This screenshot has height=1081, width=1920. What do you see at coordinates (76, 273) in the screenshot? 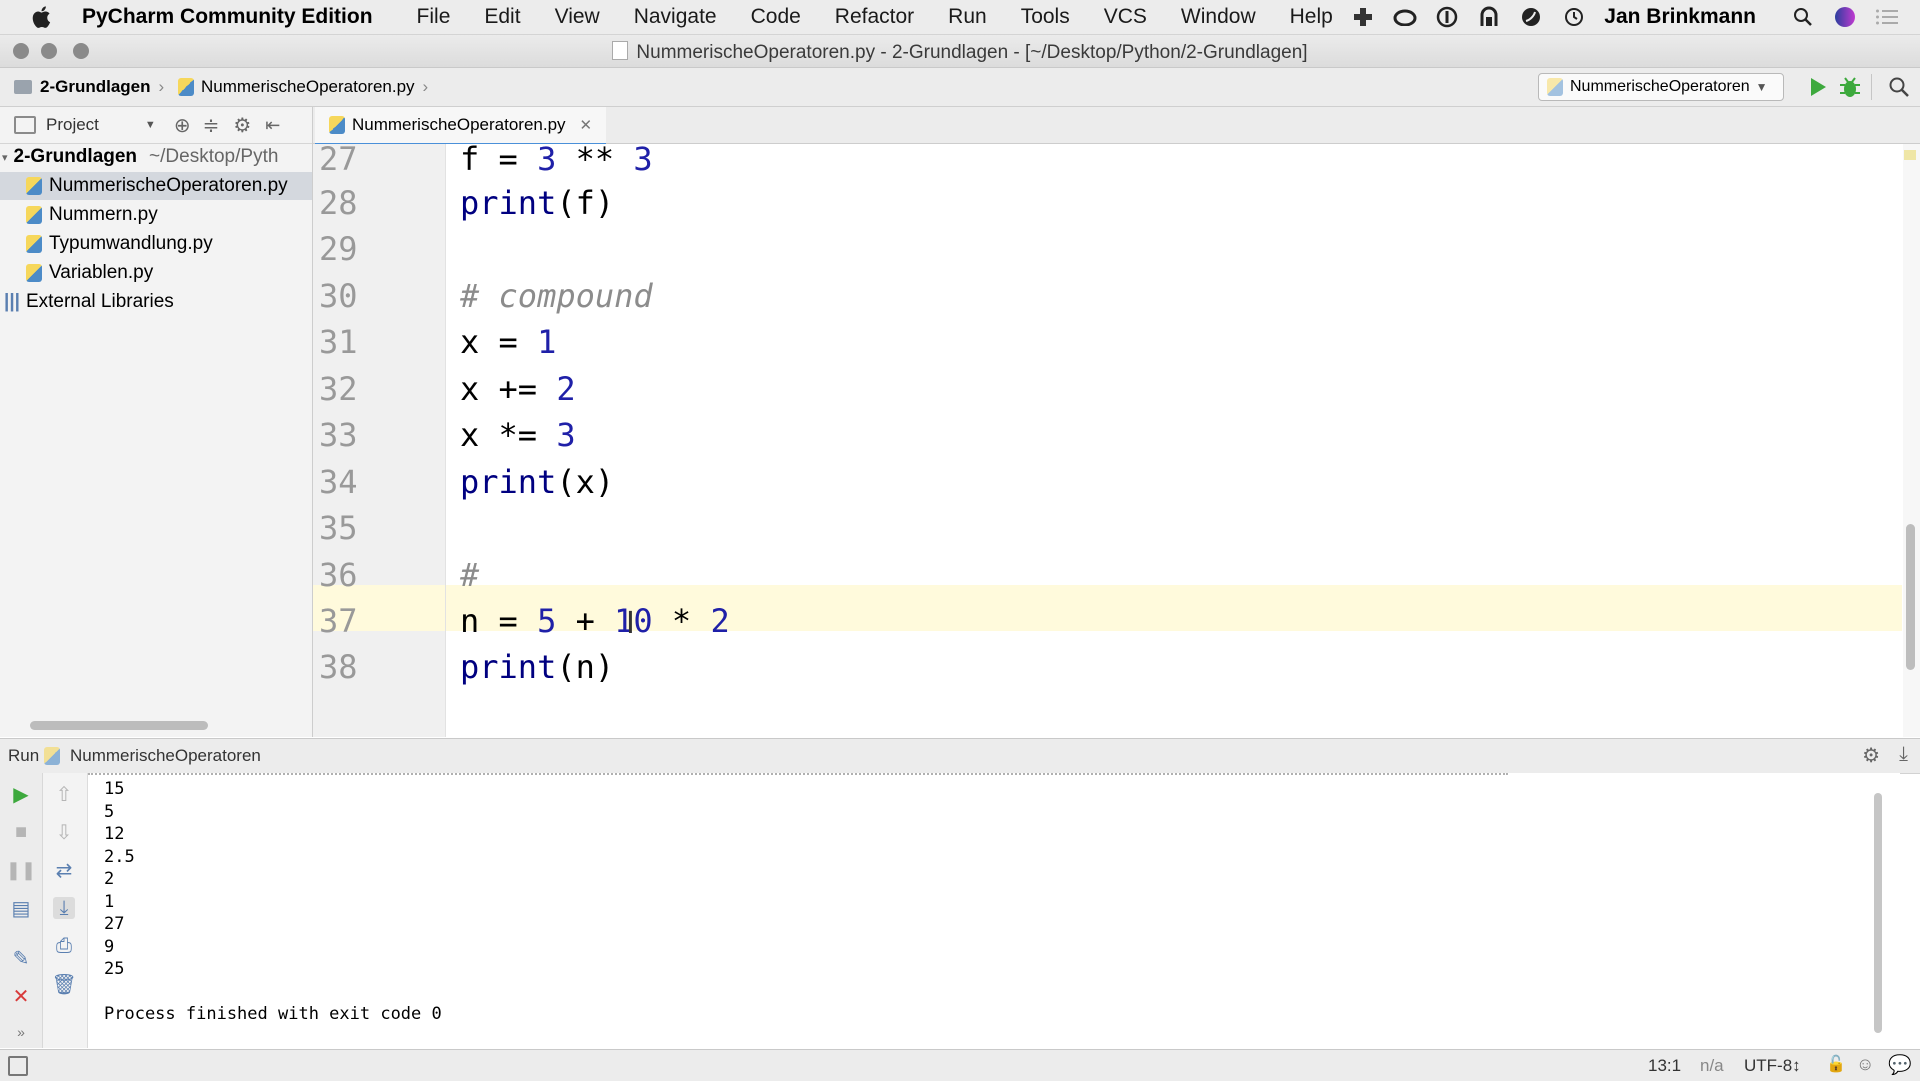
I see `tree-file-item: Variablen.py` at bounding box center [76, 273].